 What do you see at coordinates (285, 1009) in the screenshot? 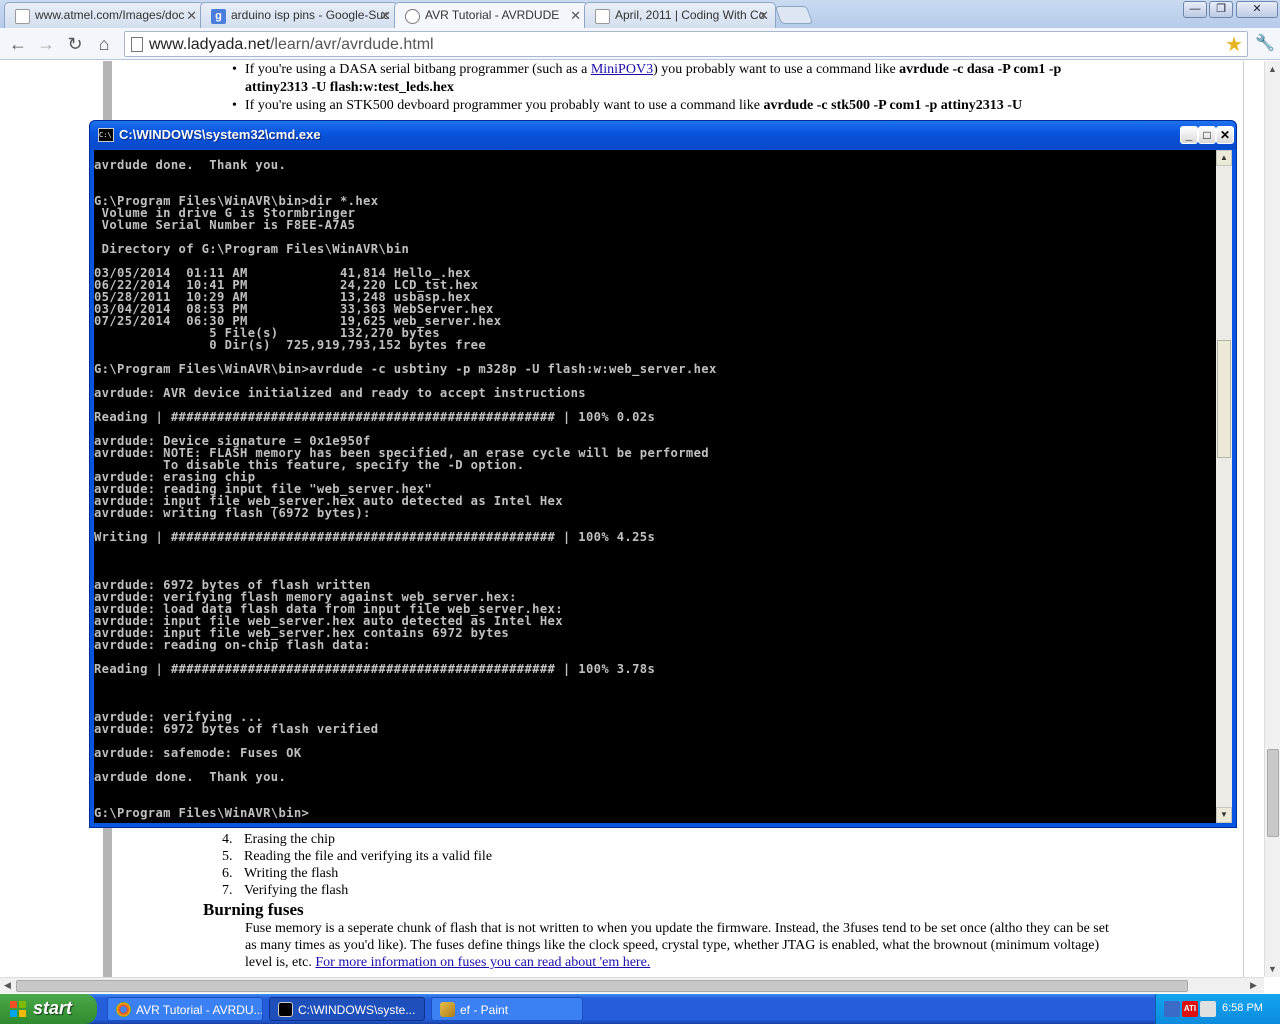
I see `cmd-icon` at bounding box center [285, 1009].